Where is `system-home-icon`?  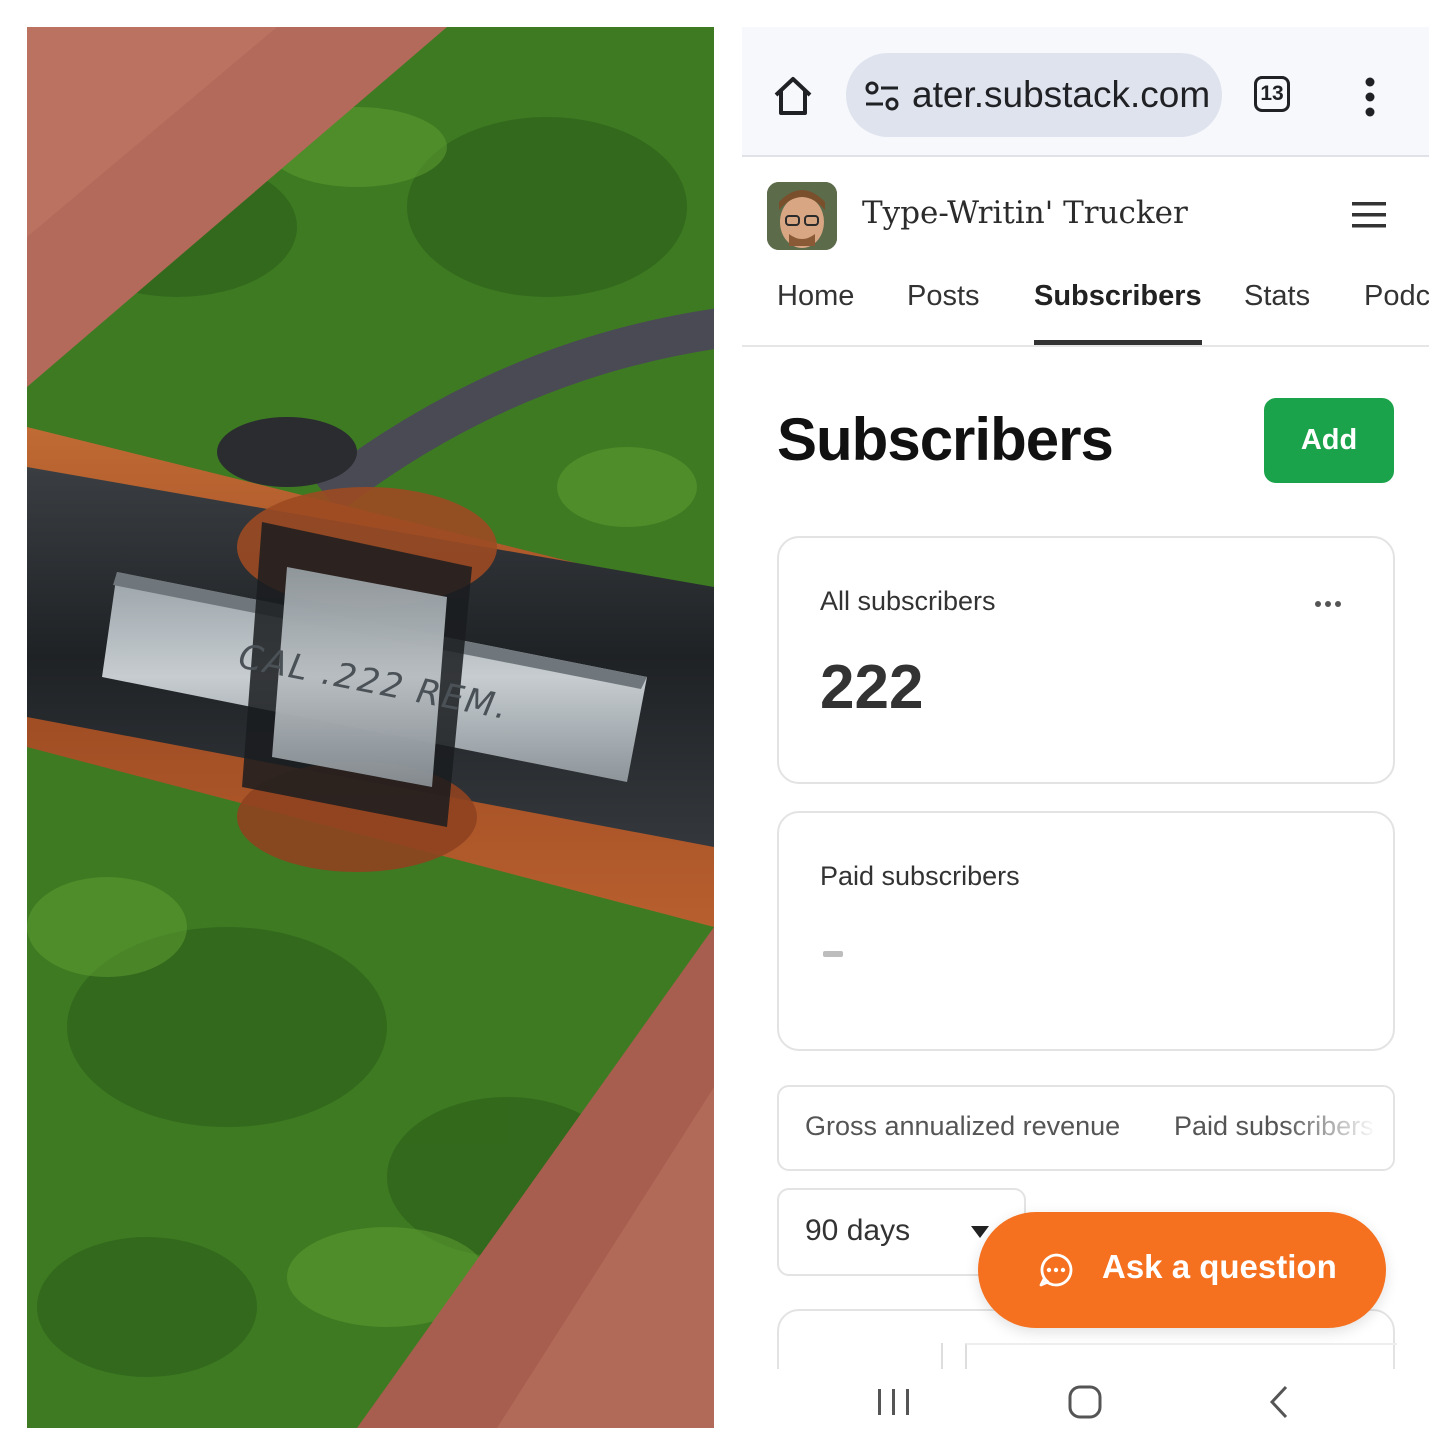 system-home-icon is located at coordinates (1085, 1402).